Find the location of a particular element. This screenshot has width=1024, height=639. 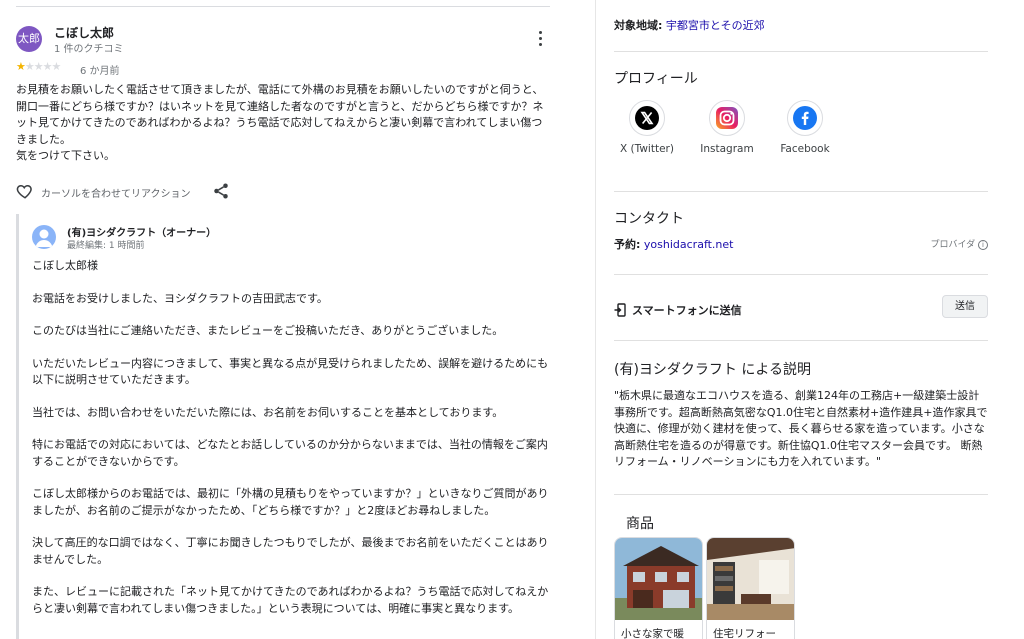

instagram-icon is located at coordinates (727, 118).